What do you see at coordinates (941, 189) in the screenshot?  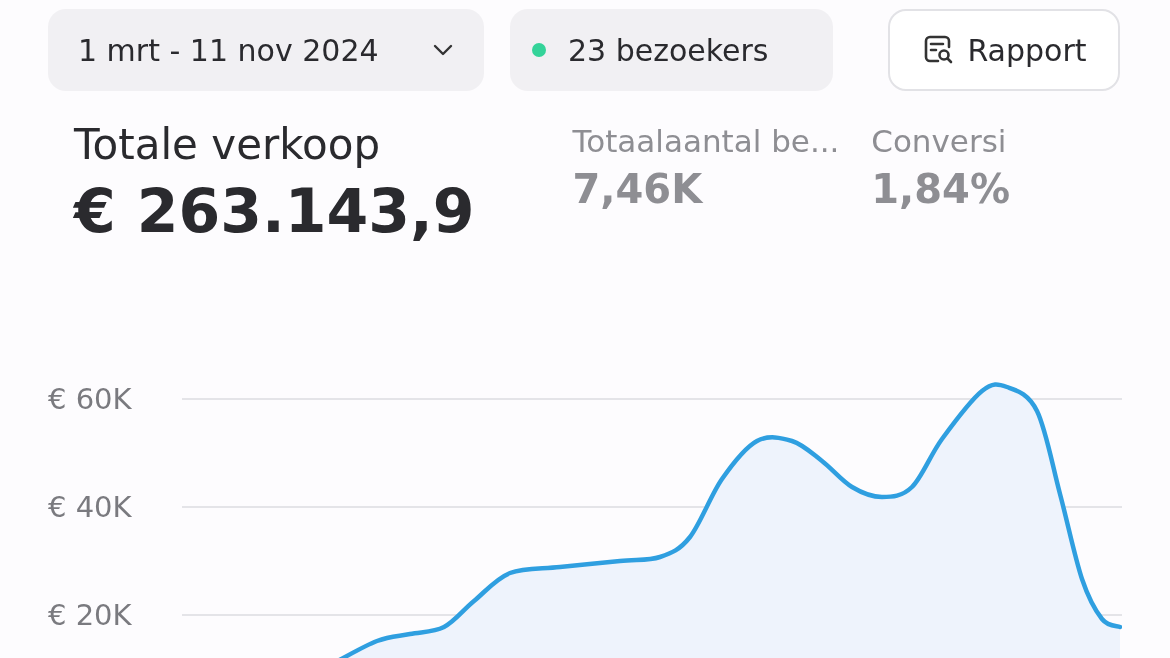 I see `metric-value: 1,84%` at bounding box center [941, 189].